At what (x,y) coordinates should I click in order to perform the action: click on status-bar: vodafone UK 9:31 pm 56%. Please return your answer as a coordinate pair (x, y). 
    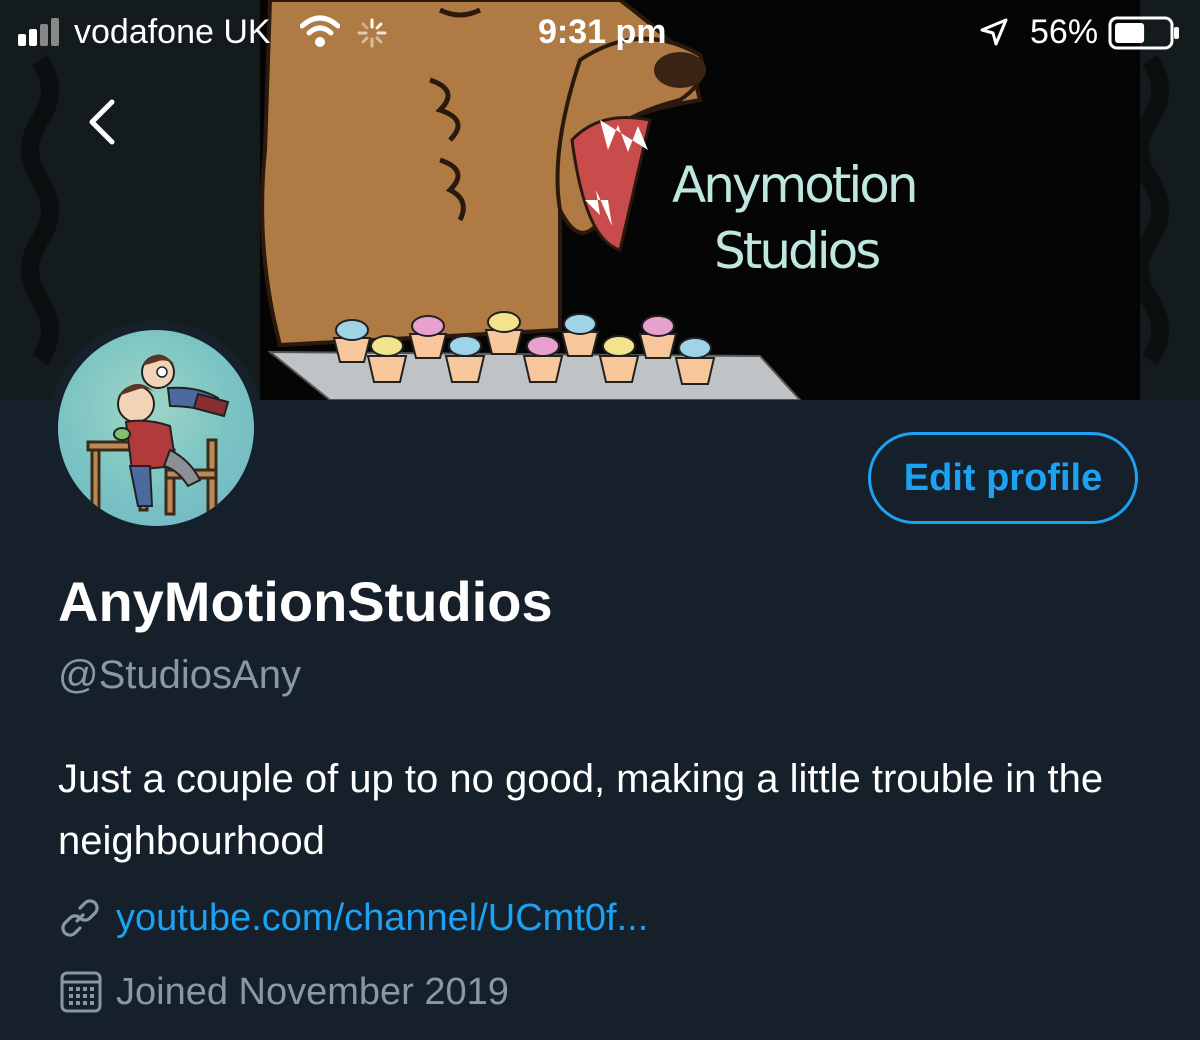
    Looking at the image, I should click on (600, 32).